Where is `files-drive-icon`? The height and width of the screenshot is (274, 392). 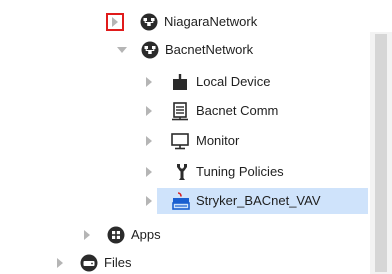
files-drive-icon is located at coordinates (89, 263).